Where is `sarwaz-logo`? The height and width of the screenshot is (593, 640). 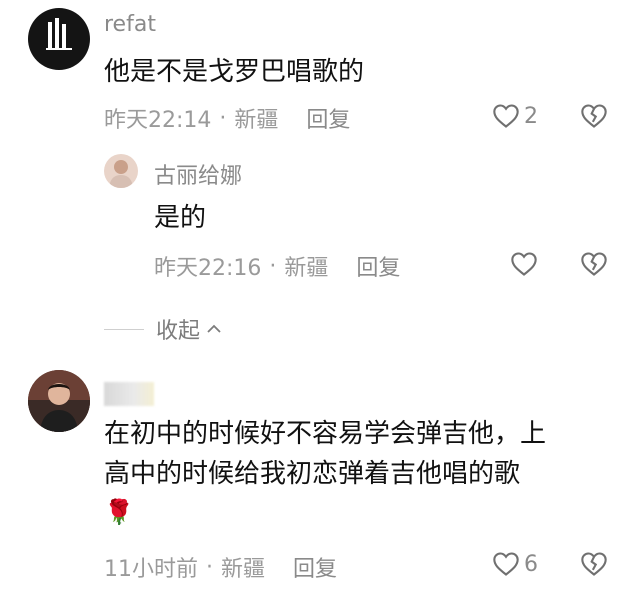 sarwaz-logo is located at coordinates (59, 34).